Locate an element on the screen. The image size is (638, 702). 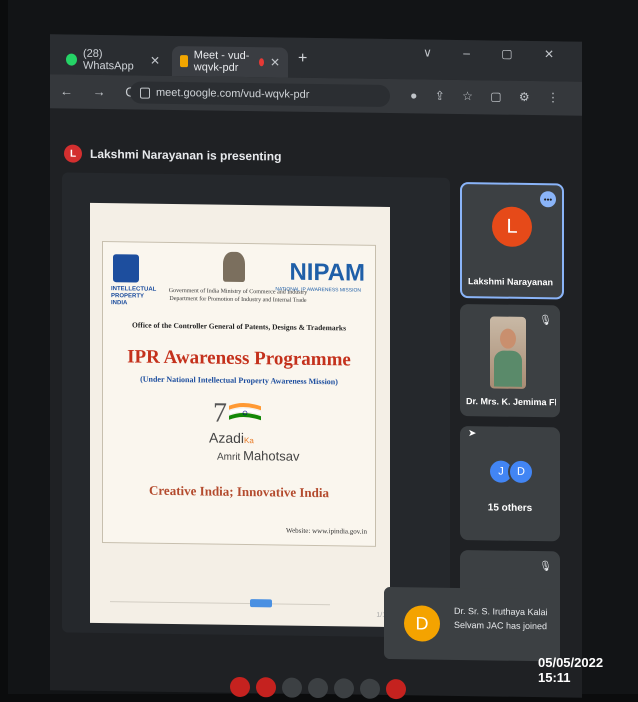
leave-call-button is located at coordinates (396, 689).